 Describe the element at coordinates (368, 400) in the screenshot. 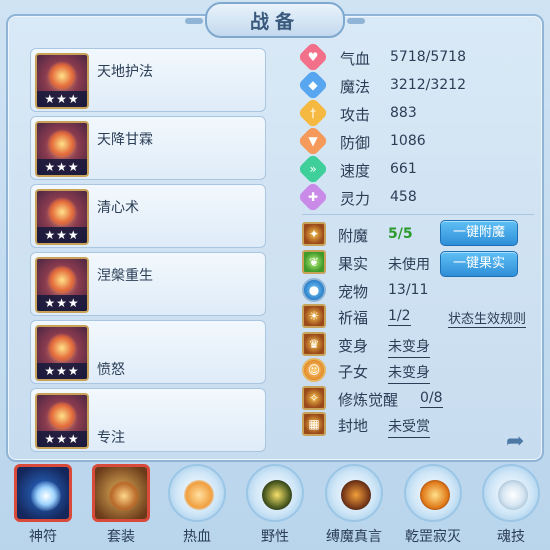

I see `prop-label: 修炼觉醒` at that location.